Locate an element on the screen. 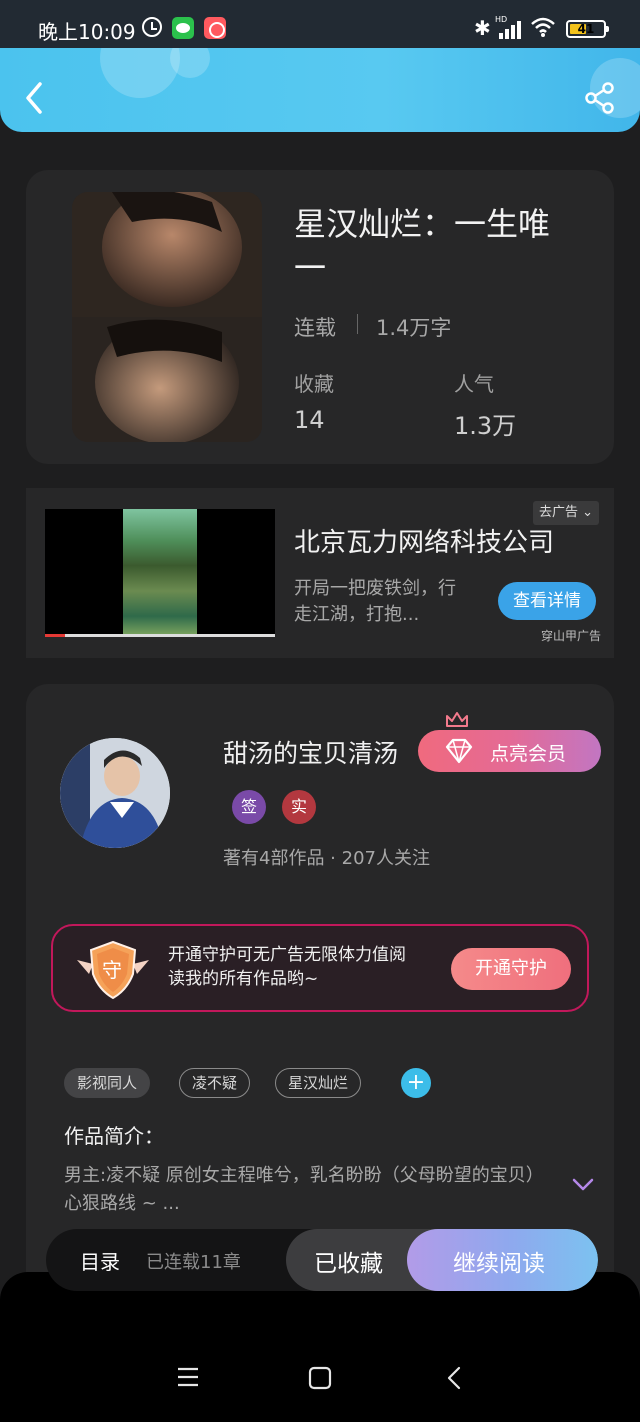 Image resolution: width=640 pixels, height=1422 pixels. book-cover is located at coordinates (167, 317).